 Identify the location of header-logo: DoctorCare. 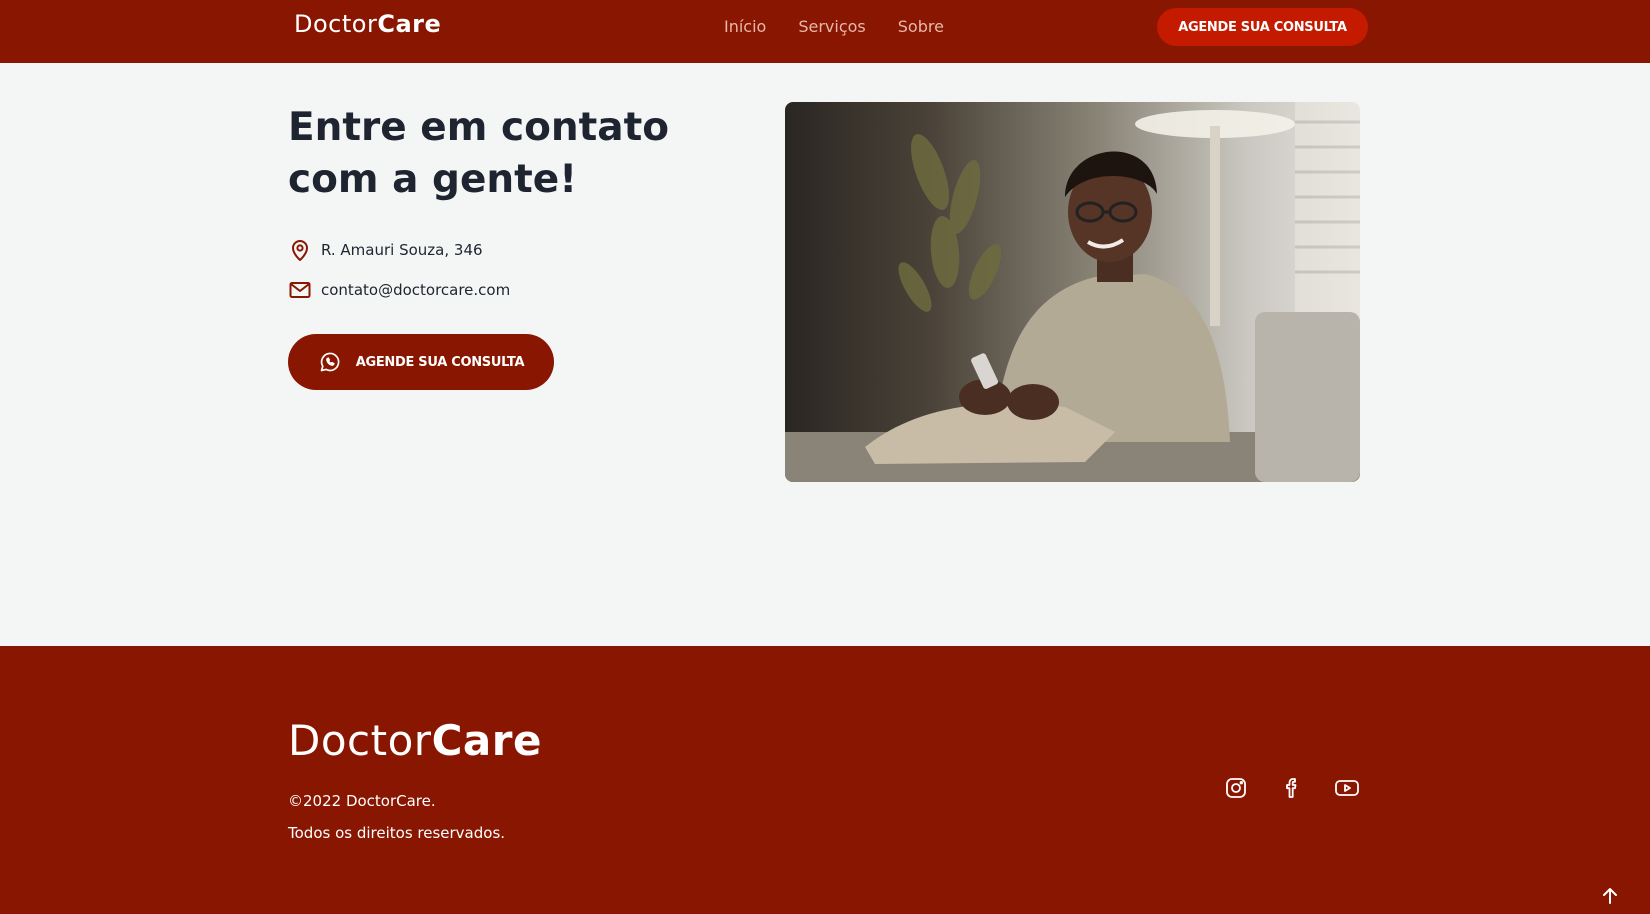
(367, 24).